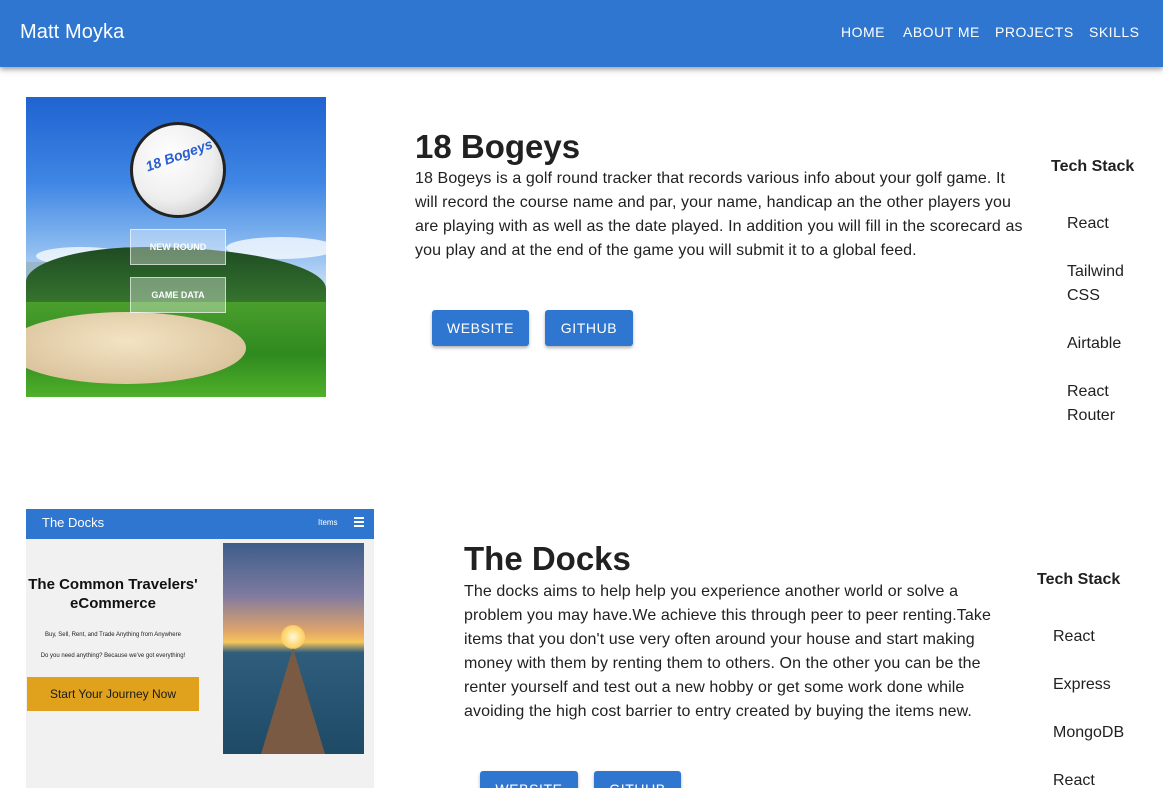 The width and height of the screenshot is (1163, 788). What do you see at coordinates (941, 32) in the screenshot?
I see `nav-about-me: ABOUT ME` at bounding box center [941, 32].